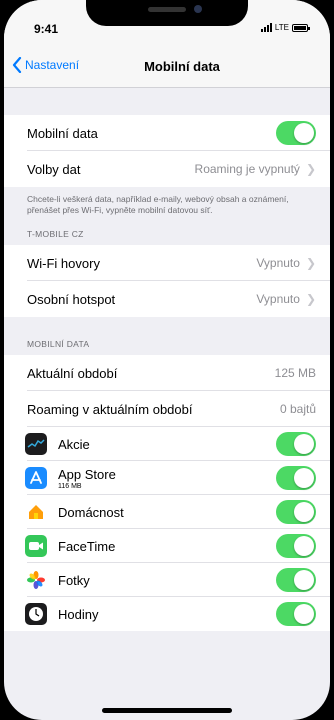 The height and width of the screenshot is (720, 334). Describe the element at coordinates (278, 299) in the screenshot. I see `personal-hotspot-value: Vypnuto` at that location.